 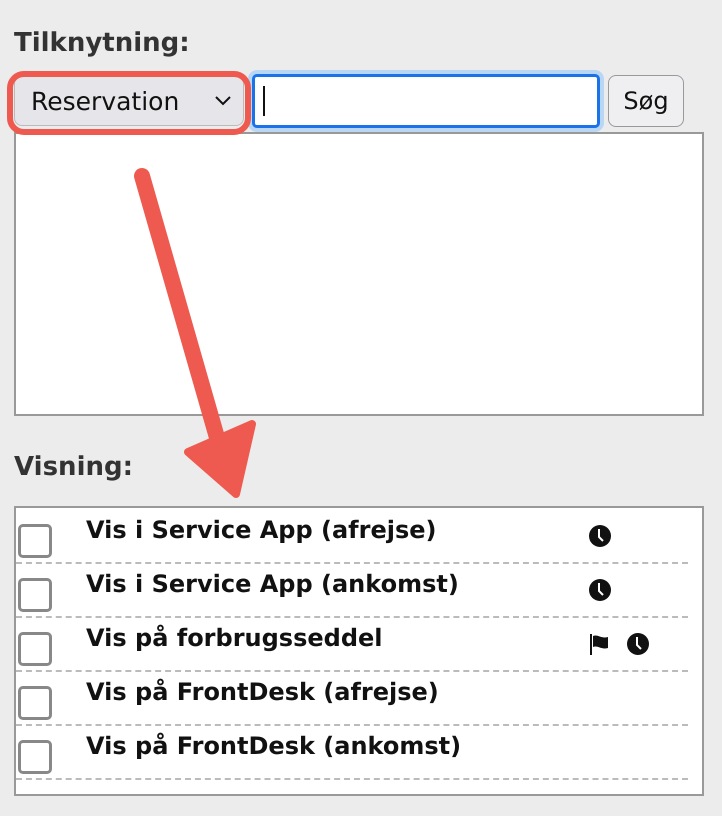 What do you see at coordinates (646, 101) in the screenshot?
I see `search-button: Søg` at bounding box center [646, 101].